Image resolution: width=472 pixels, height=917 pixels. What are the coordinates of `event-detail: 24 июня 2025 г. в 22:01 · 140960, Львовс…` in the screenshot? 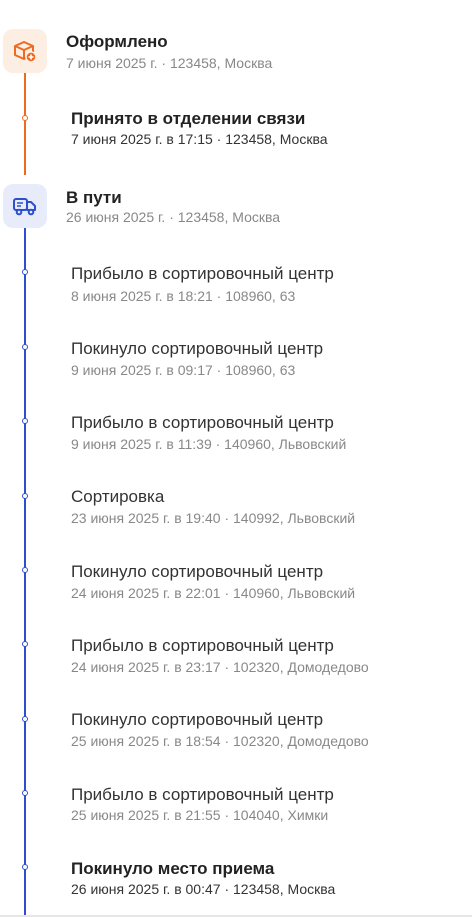 It's located at (213, 593).